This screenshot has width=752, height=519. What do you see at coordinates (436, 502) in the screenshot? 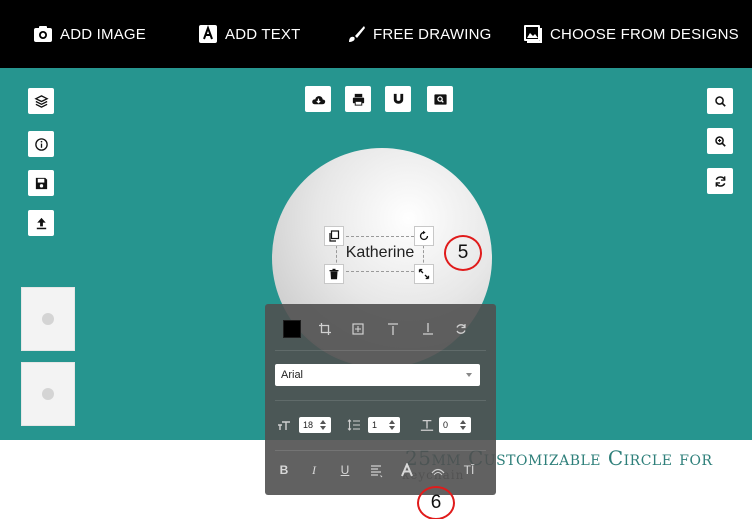
I see `annotation-marker-6: 6` at bounding box center [436, 502].